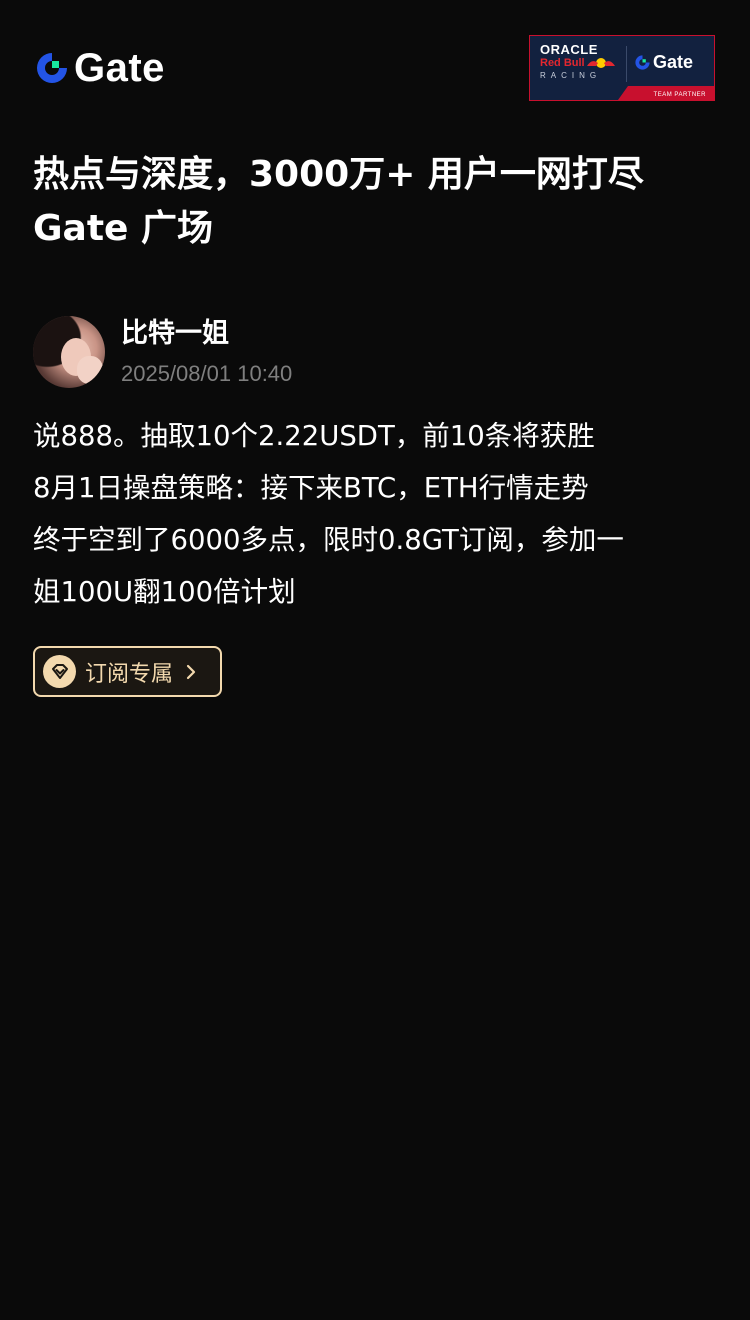 This screenshot has height=1320, width=750. Describe the element at coordinates (119, 68) in the screenshot. I see `logo-text: Gate` at that location.